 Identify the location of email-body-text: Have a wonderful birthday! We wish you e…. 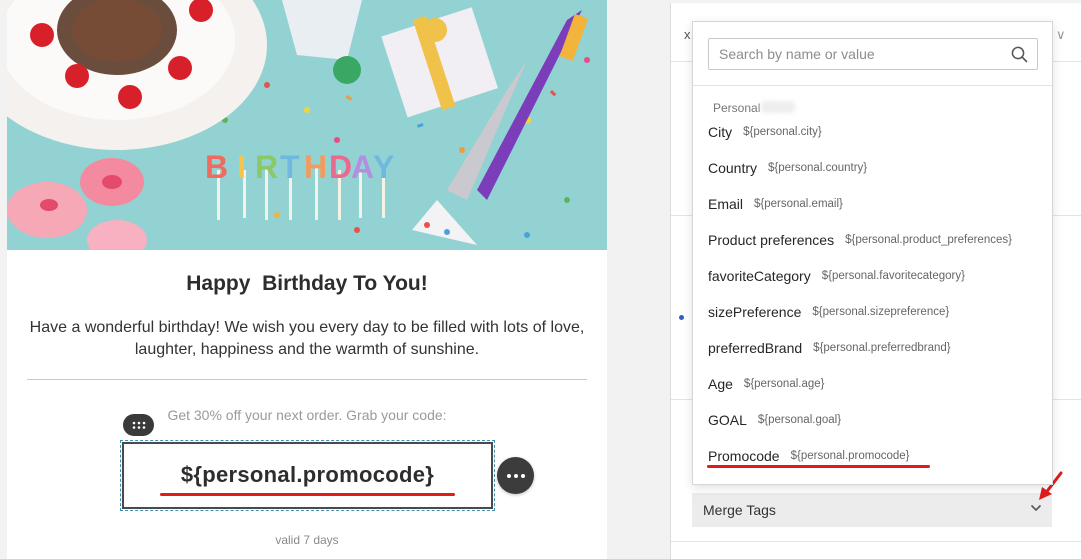
(307, 338).